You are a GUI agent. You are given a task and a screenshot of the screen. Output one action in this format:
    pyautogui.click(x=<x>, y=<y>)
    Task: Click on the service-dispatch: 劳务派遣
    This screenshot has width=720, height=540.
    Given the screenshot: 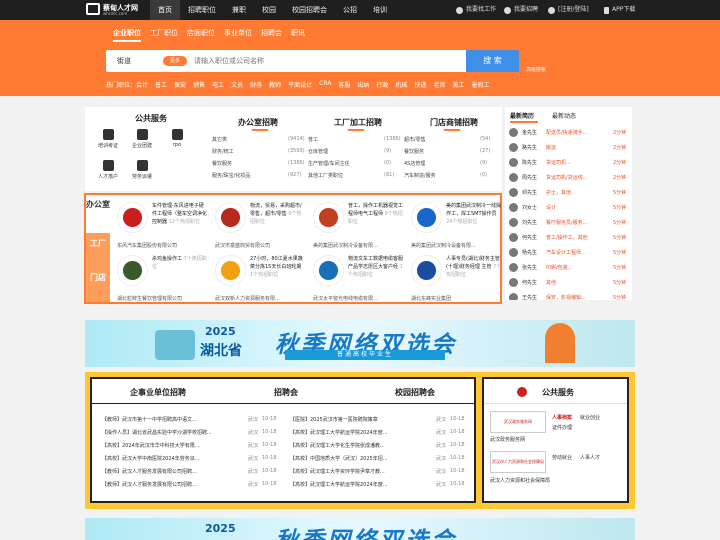 What is the action you would take?
    pyautogui.click(x=142, y=170)
    